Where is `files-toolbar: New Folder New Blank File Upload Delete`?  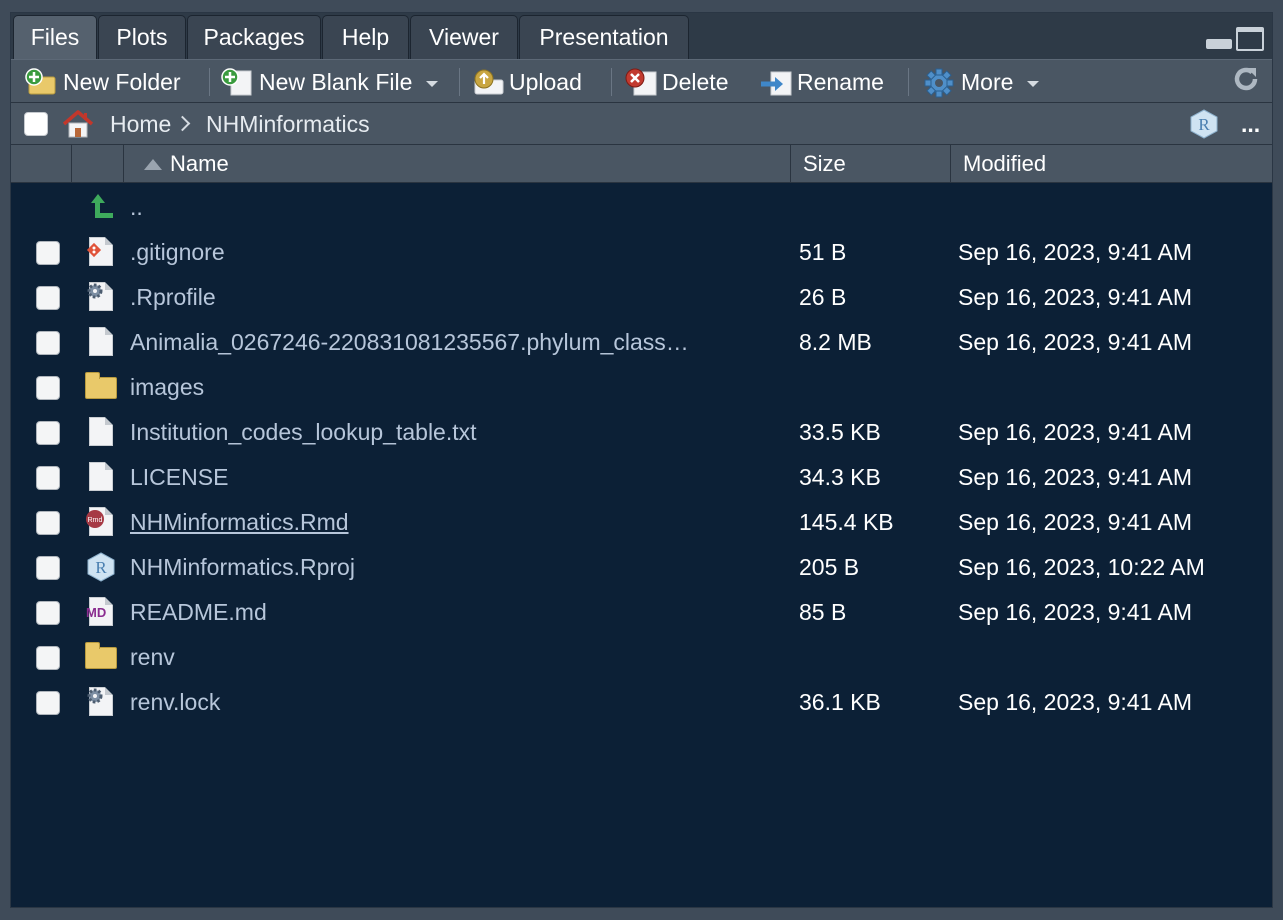
files-toolbar: New Folder New Blank File Upload Delete is located at coordinates (641, 81).